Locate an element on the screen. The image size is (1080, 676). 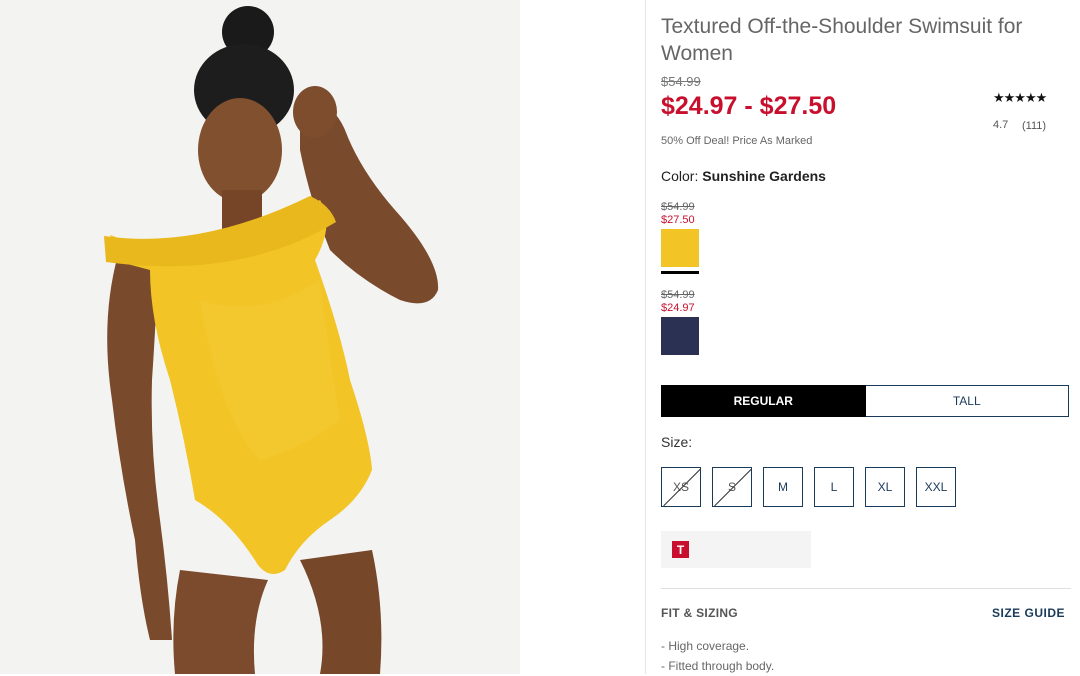
size-xl-button: XL is located at coordinates (885, 487).